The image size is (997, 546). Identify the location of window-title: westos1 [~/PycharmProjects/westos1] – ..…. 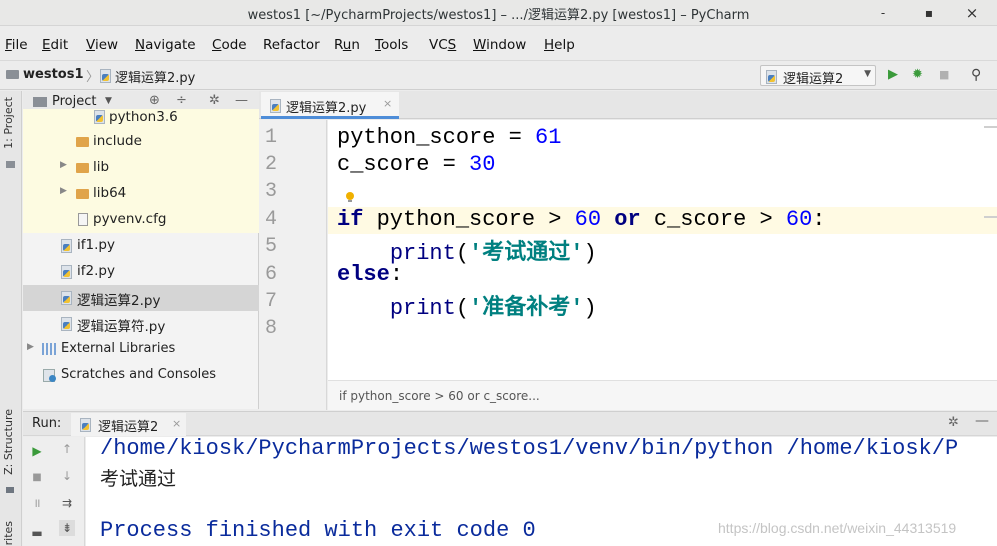
(498, 15).